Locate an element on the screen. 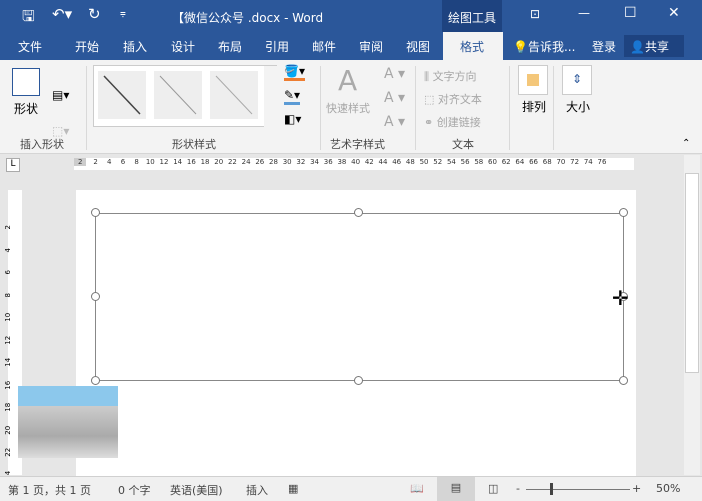  macro-icon: ▦ is located at coordinates (293, 488).